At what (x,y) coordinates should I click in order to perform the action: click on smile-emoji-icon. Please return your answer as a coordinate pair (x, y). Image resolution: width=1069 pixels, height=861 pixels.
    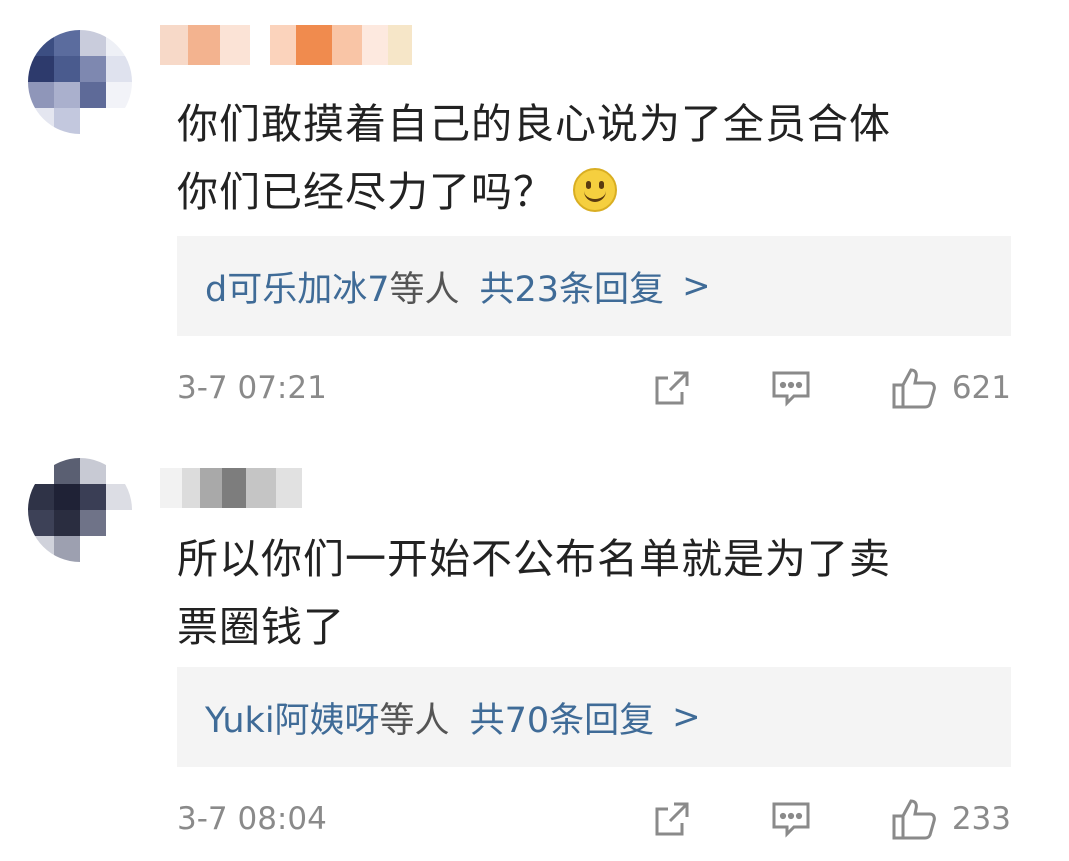
    Looking at the image, I should click on (595, 190).